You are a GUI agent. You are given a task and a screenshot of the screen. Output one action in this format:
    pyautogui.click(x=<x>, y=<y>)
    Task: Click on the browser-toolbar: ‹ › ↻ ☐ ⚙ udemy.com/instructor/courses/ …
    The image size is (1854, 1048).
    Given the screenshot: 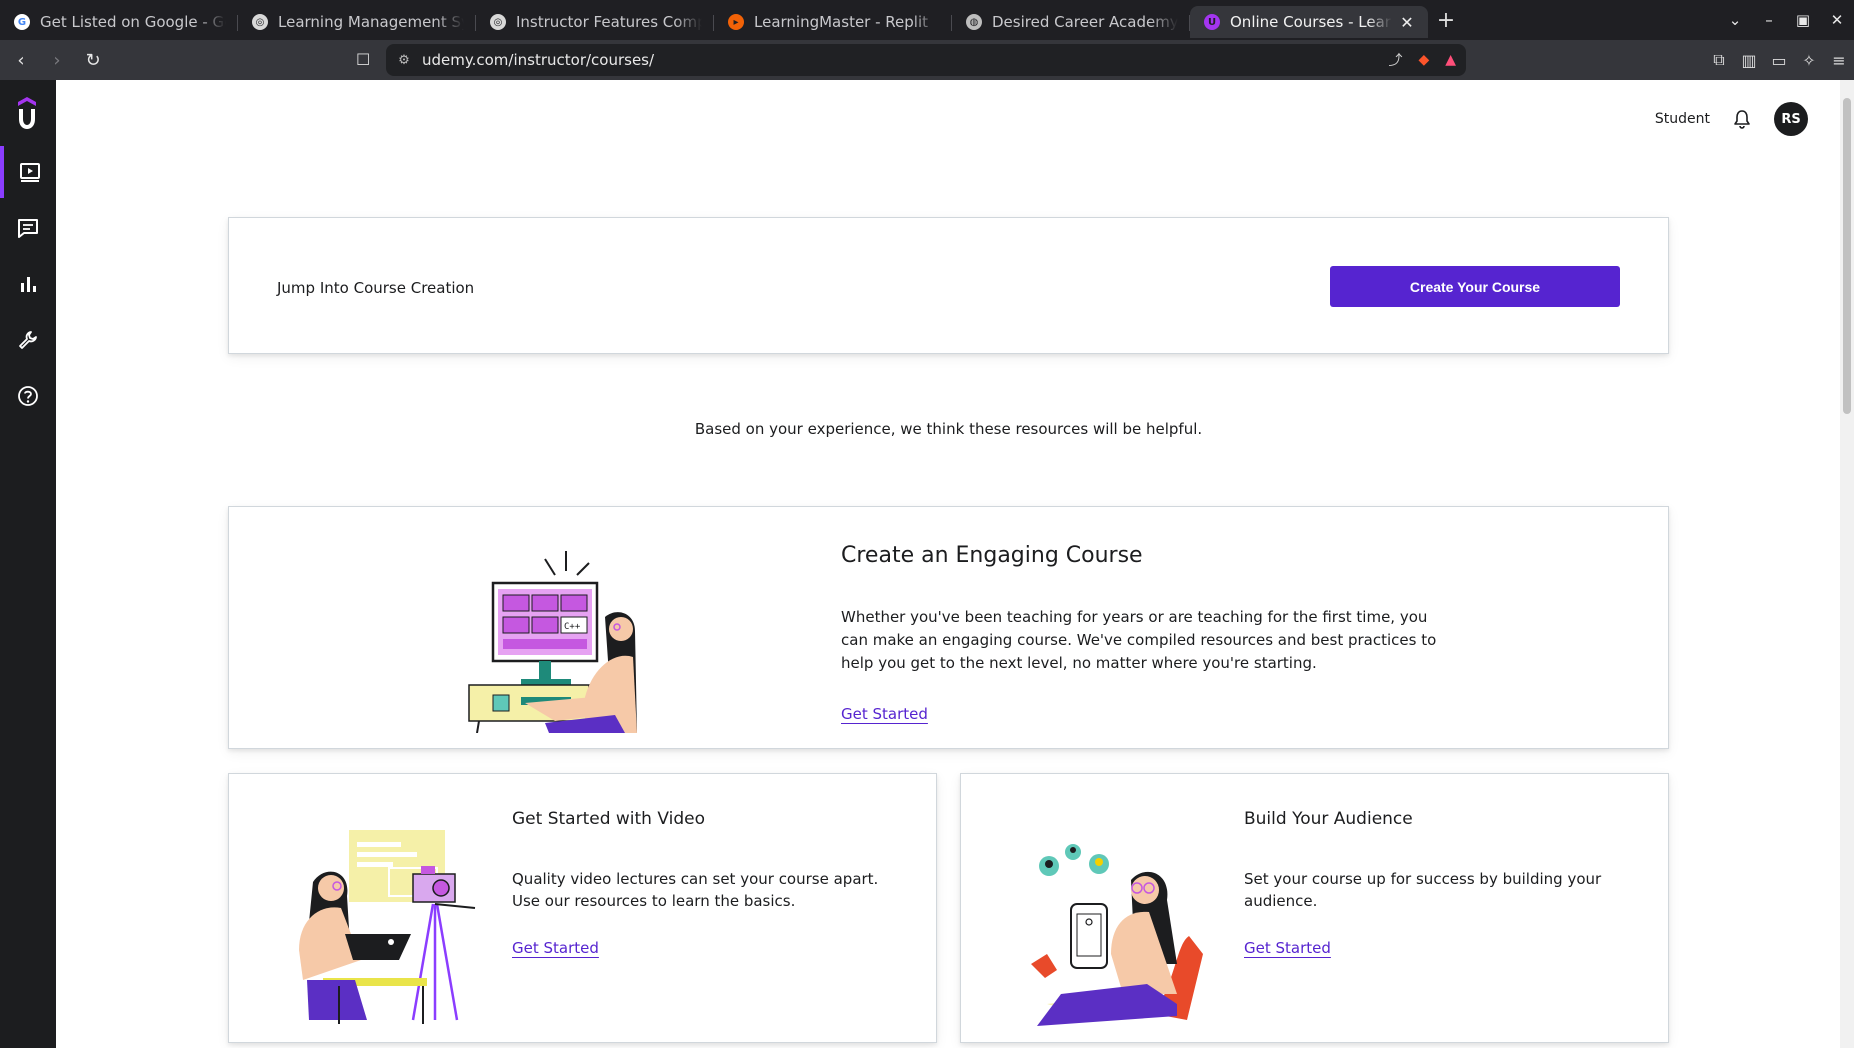 What is the action you would take?
    pyautogui.click(x=927, y=60)
    